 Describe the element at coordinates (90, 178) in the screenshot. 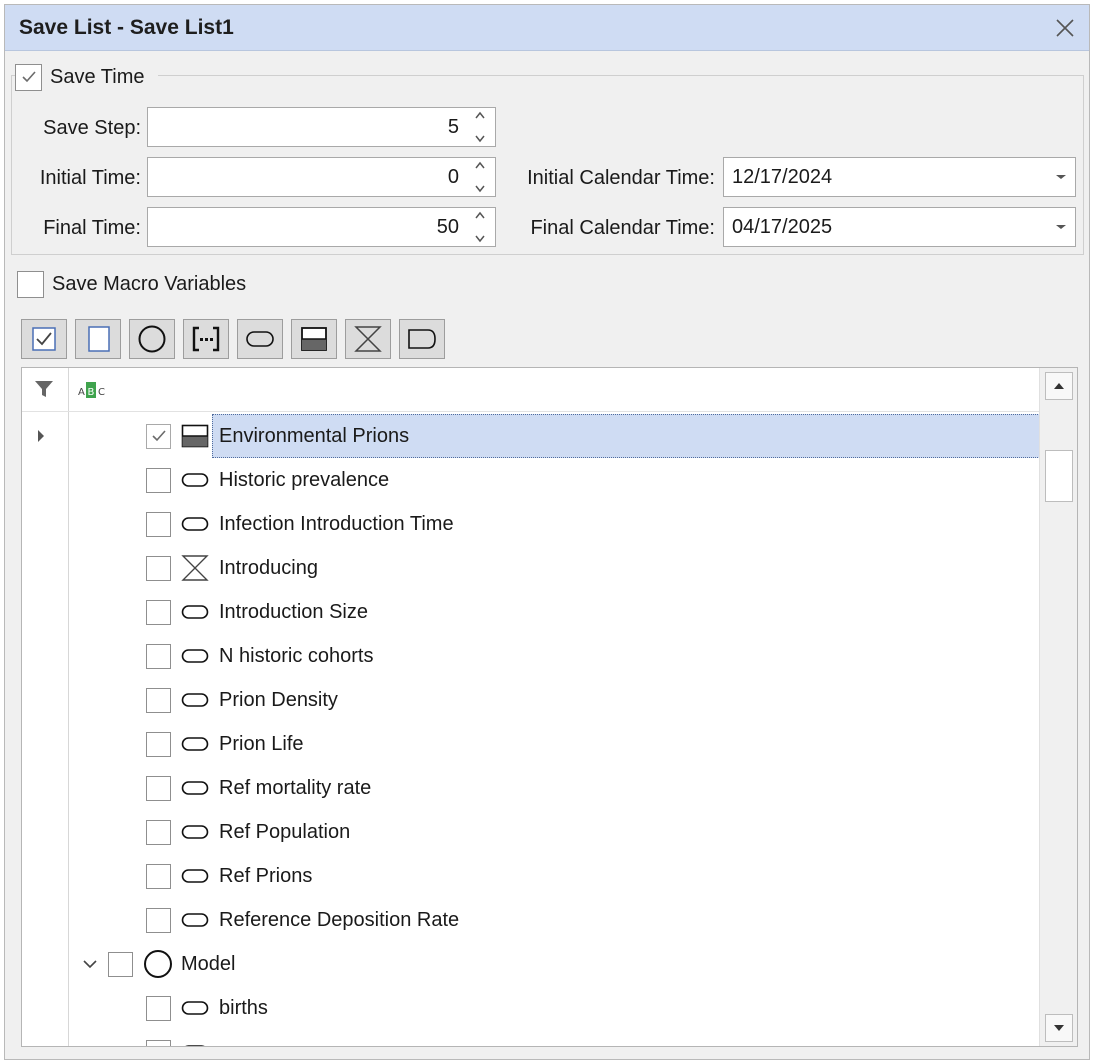

I see `initial-time-label: Initial Time:` at that location.